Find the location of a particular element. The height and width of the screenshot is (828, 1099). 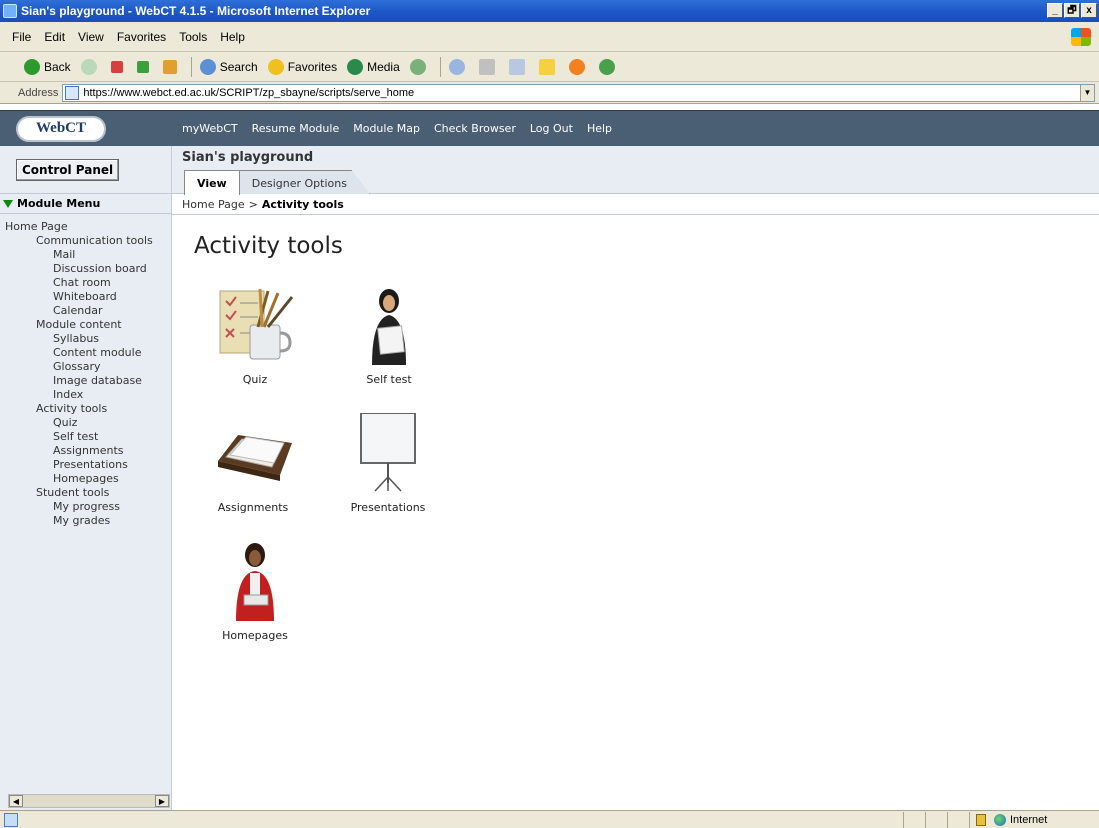

stop-icon is located at coordinates (116, 66).